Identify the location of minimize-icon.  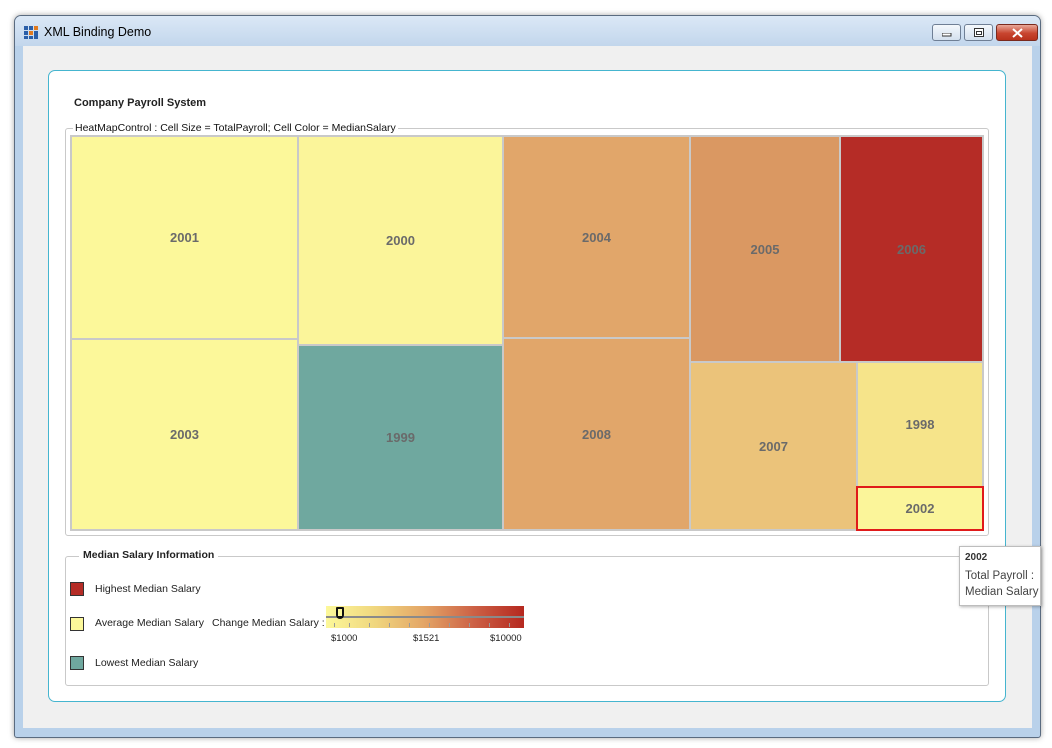
(947, 35).